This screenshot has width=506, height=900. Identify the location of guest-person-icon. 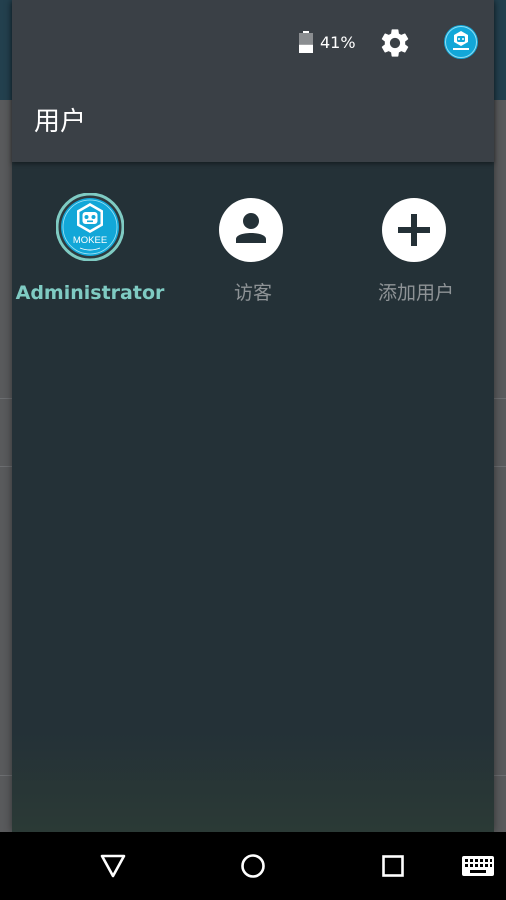
(251, 230).